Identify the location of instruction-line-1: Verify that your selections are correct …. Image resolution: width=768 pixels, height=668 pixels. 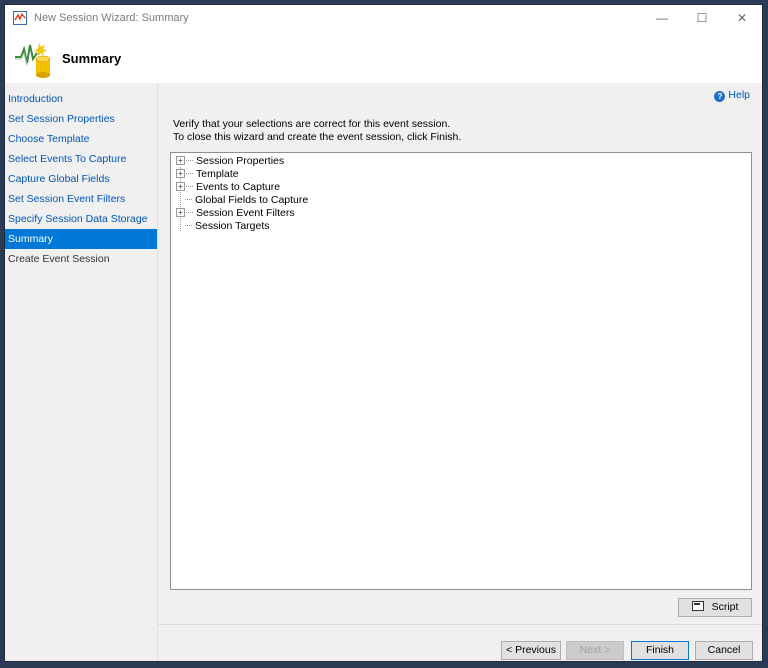
(312, 124).